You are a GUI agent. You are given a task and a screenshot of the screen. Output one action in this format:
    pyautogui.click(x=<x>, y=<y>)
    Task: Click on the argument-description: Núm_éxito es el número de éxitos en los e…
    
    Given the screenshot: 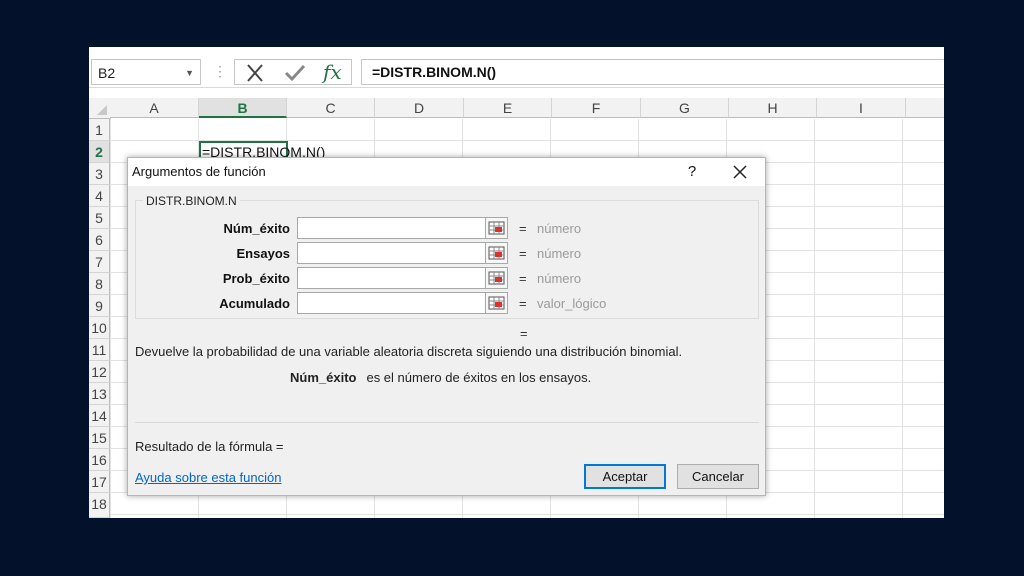 What is the action you would take?
    pyautogui.click(x=440, y=377)
    